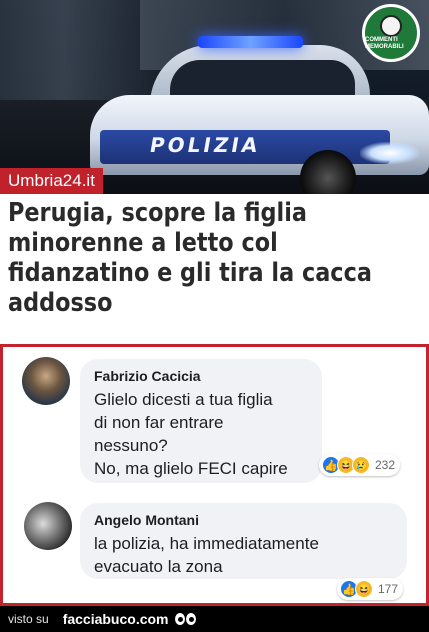 The image size is (429, 632). I want to click on car-lettering: POLIZIA, so click(205, 145).